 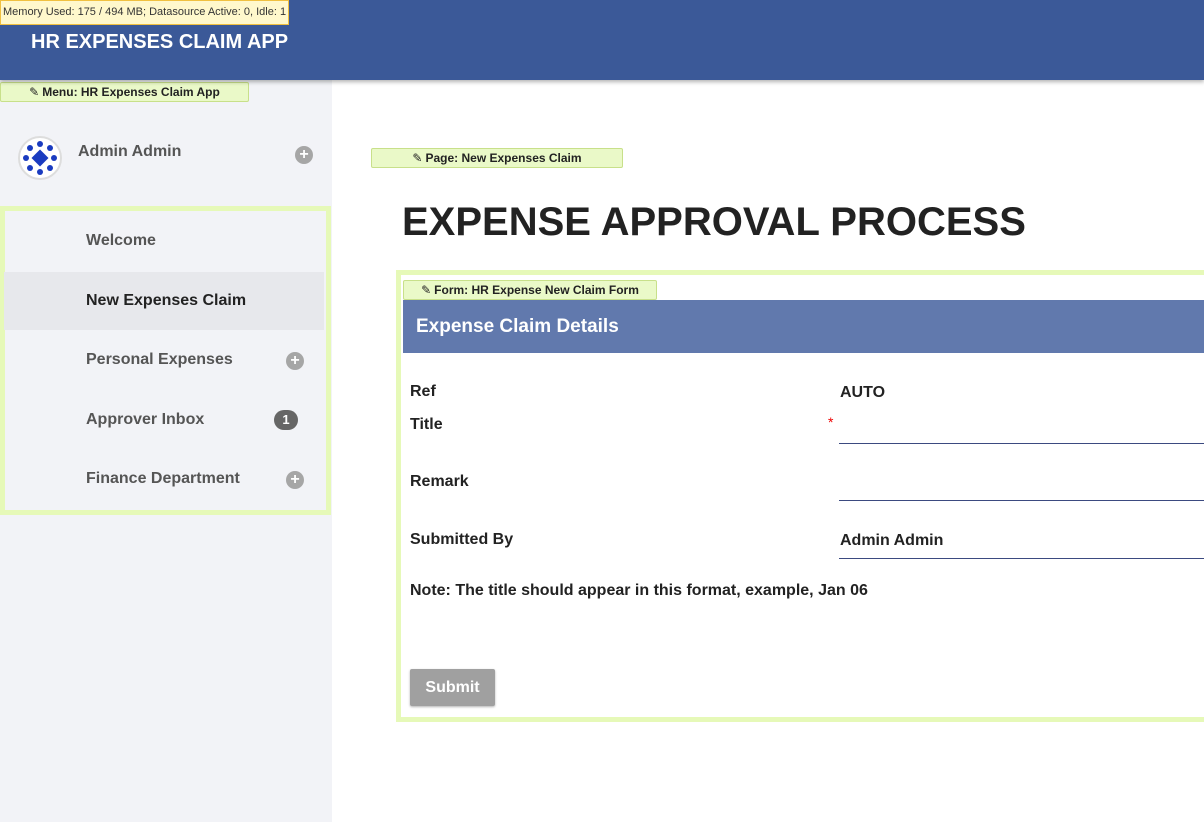 I want to click on sidebar-item-personal-expenses: Personal Expenses +, so click(x=164, y=360).